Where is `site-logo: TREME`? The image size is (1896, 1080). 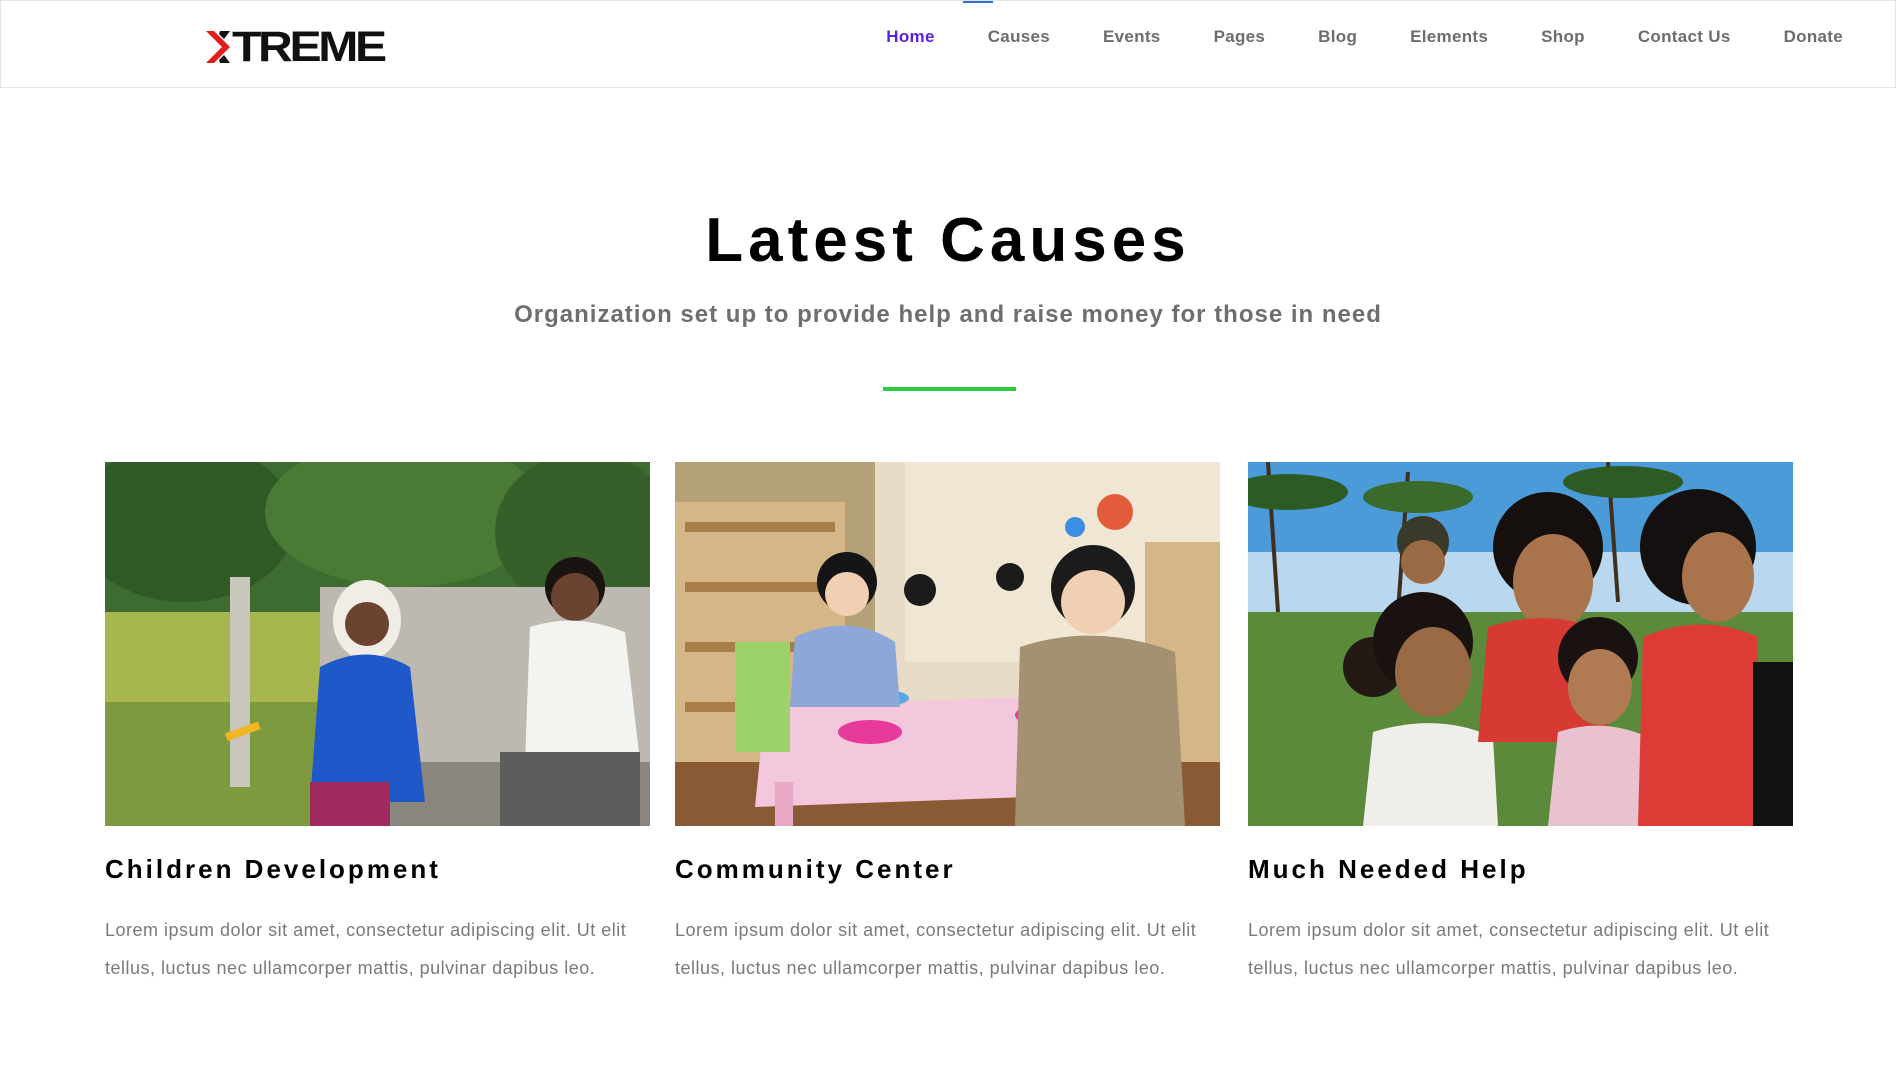
site-logo: TREME is located at coordinates (296, 47).